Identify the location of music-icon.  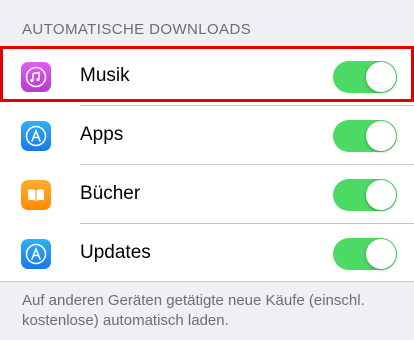
(36, 77).